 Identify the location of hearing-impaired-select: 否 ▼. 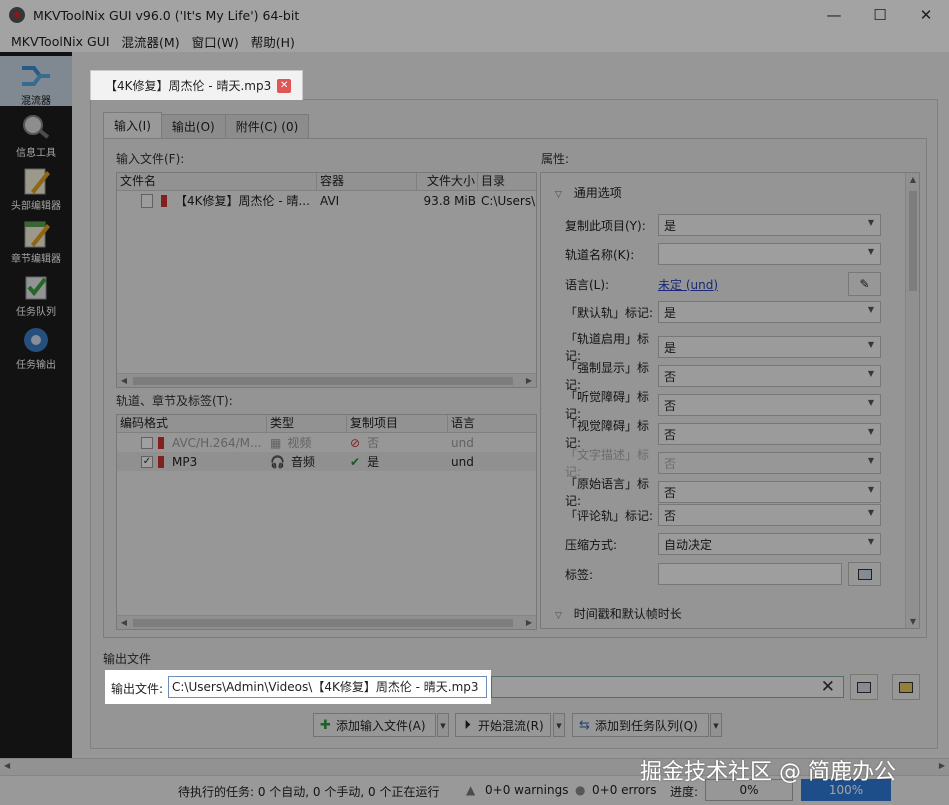
(769, 405).